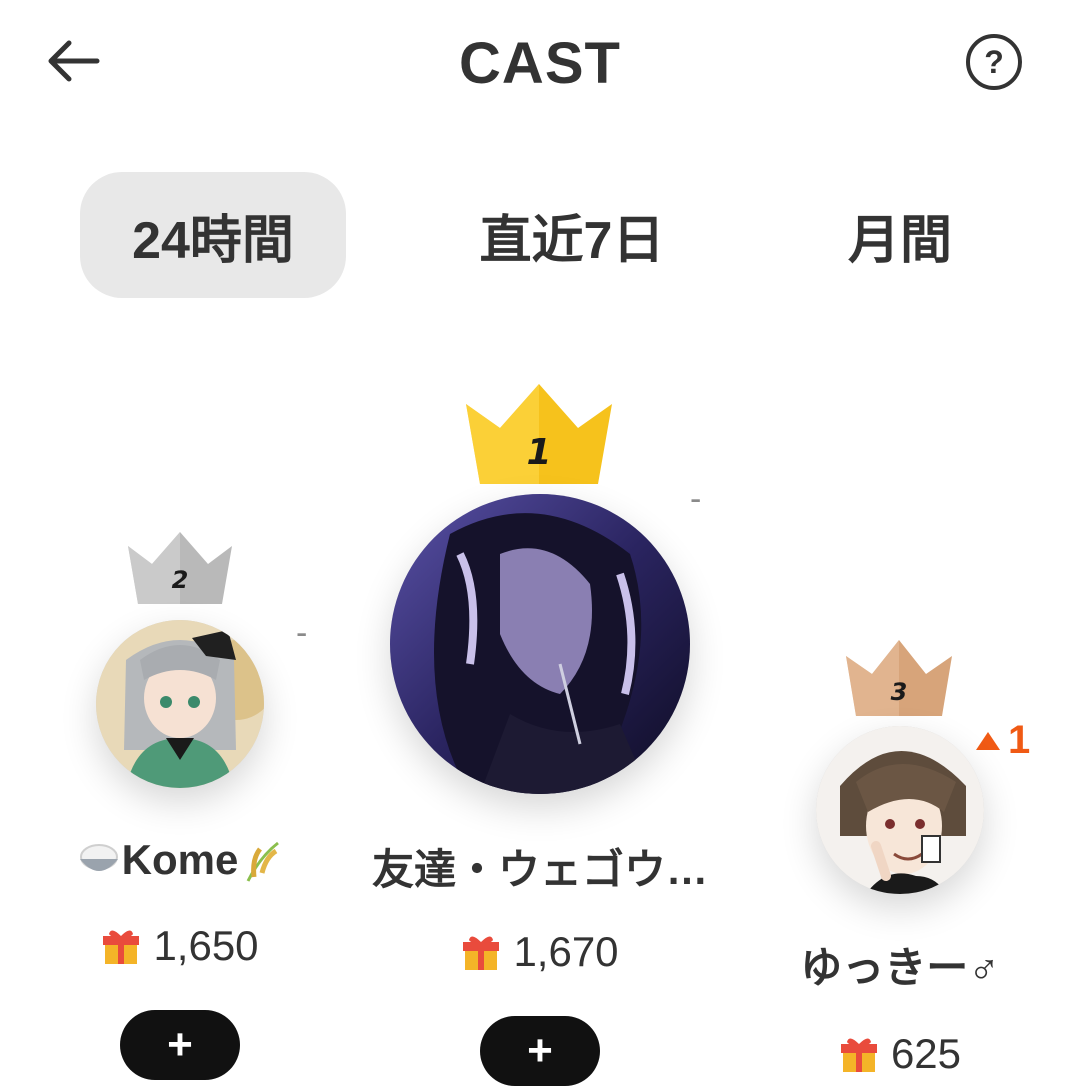 This screenshot has width=1080, height=1086. Describe the element at coordinates (206, 945) in the screenshot. I see `gift-count-value: 1,650` at that location.